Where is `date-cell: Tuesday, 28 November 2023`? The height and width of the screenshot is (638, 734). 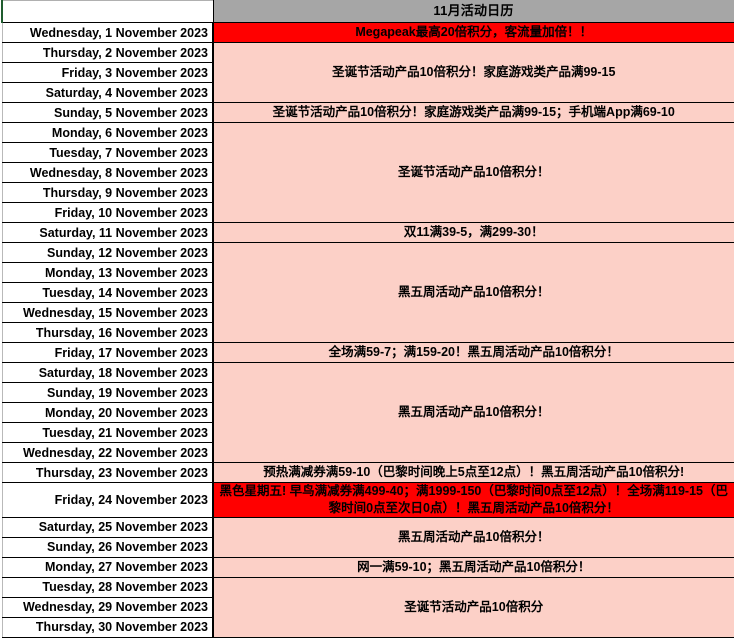
date-cell: Tuesday, 28 November 2023 is located at coordinates (107, 587).